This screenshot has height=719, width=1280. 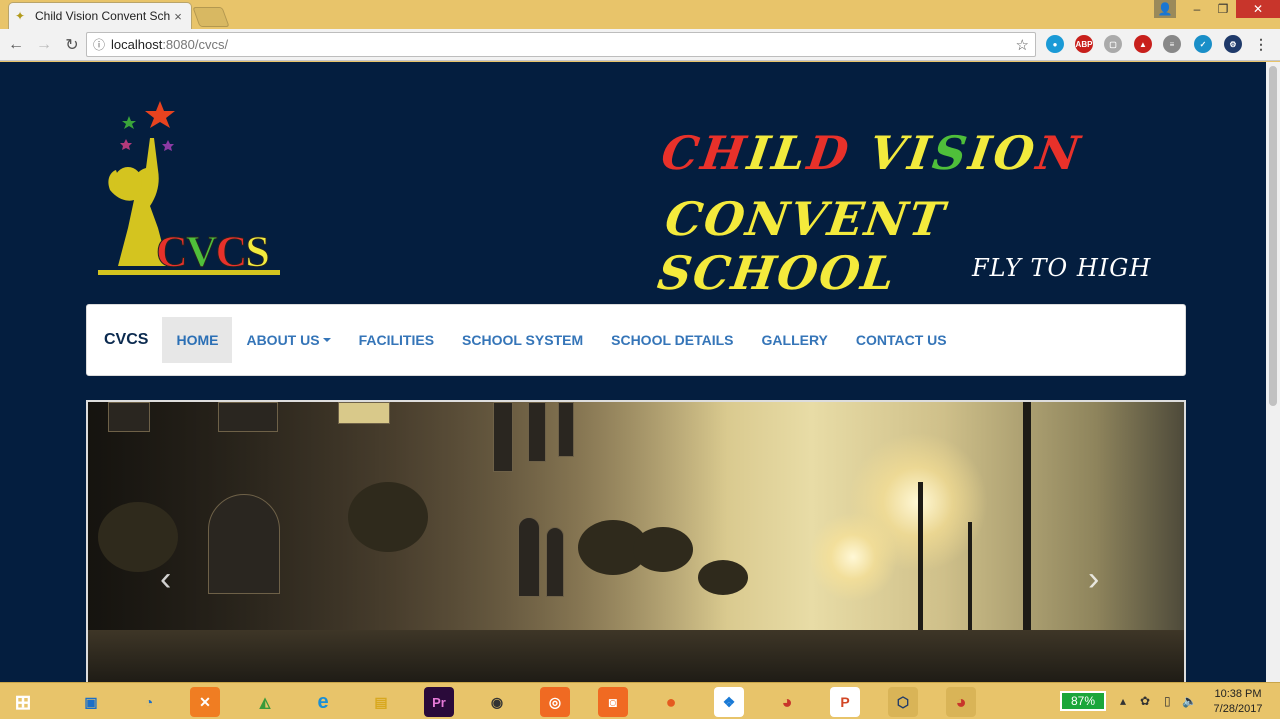 What do you see at coordinates (724, 153) in the screenshot?
I see `title-letter: H` at bounding box center [724, 153].